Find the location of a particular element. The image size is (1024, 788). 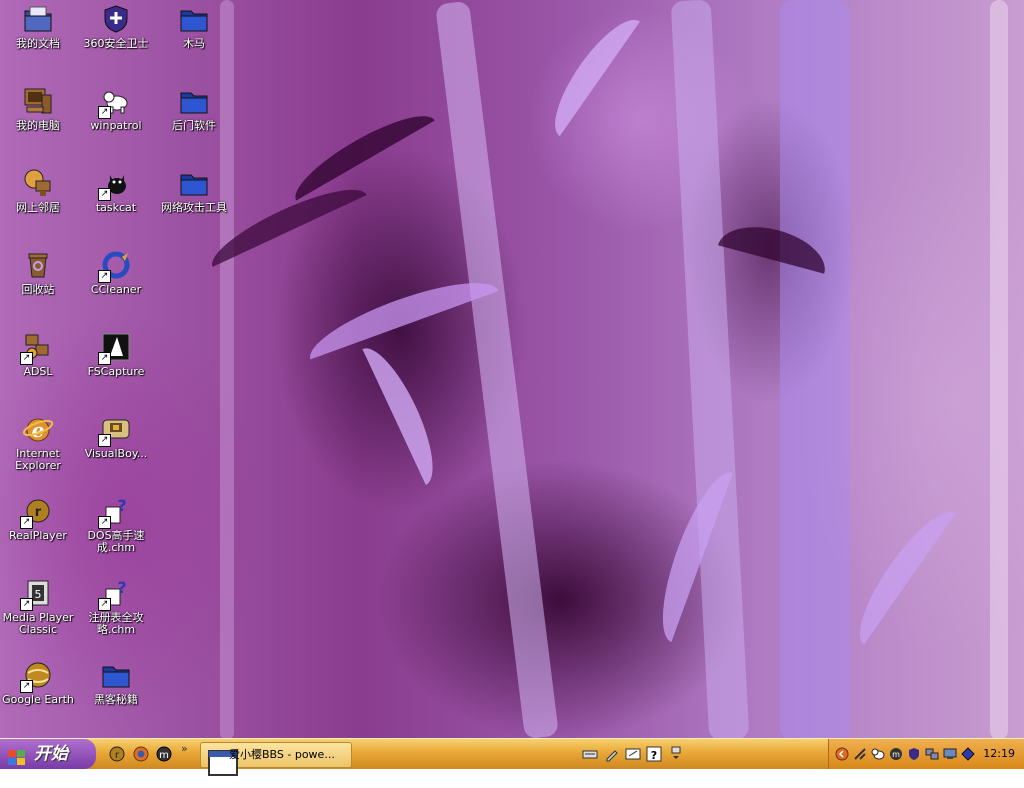

browser-window-icon is located at coordinates (222, 761).